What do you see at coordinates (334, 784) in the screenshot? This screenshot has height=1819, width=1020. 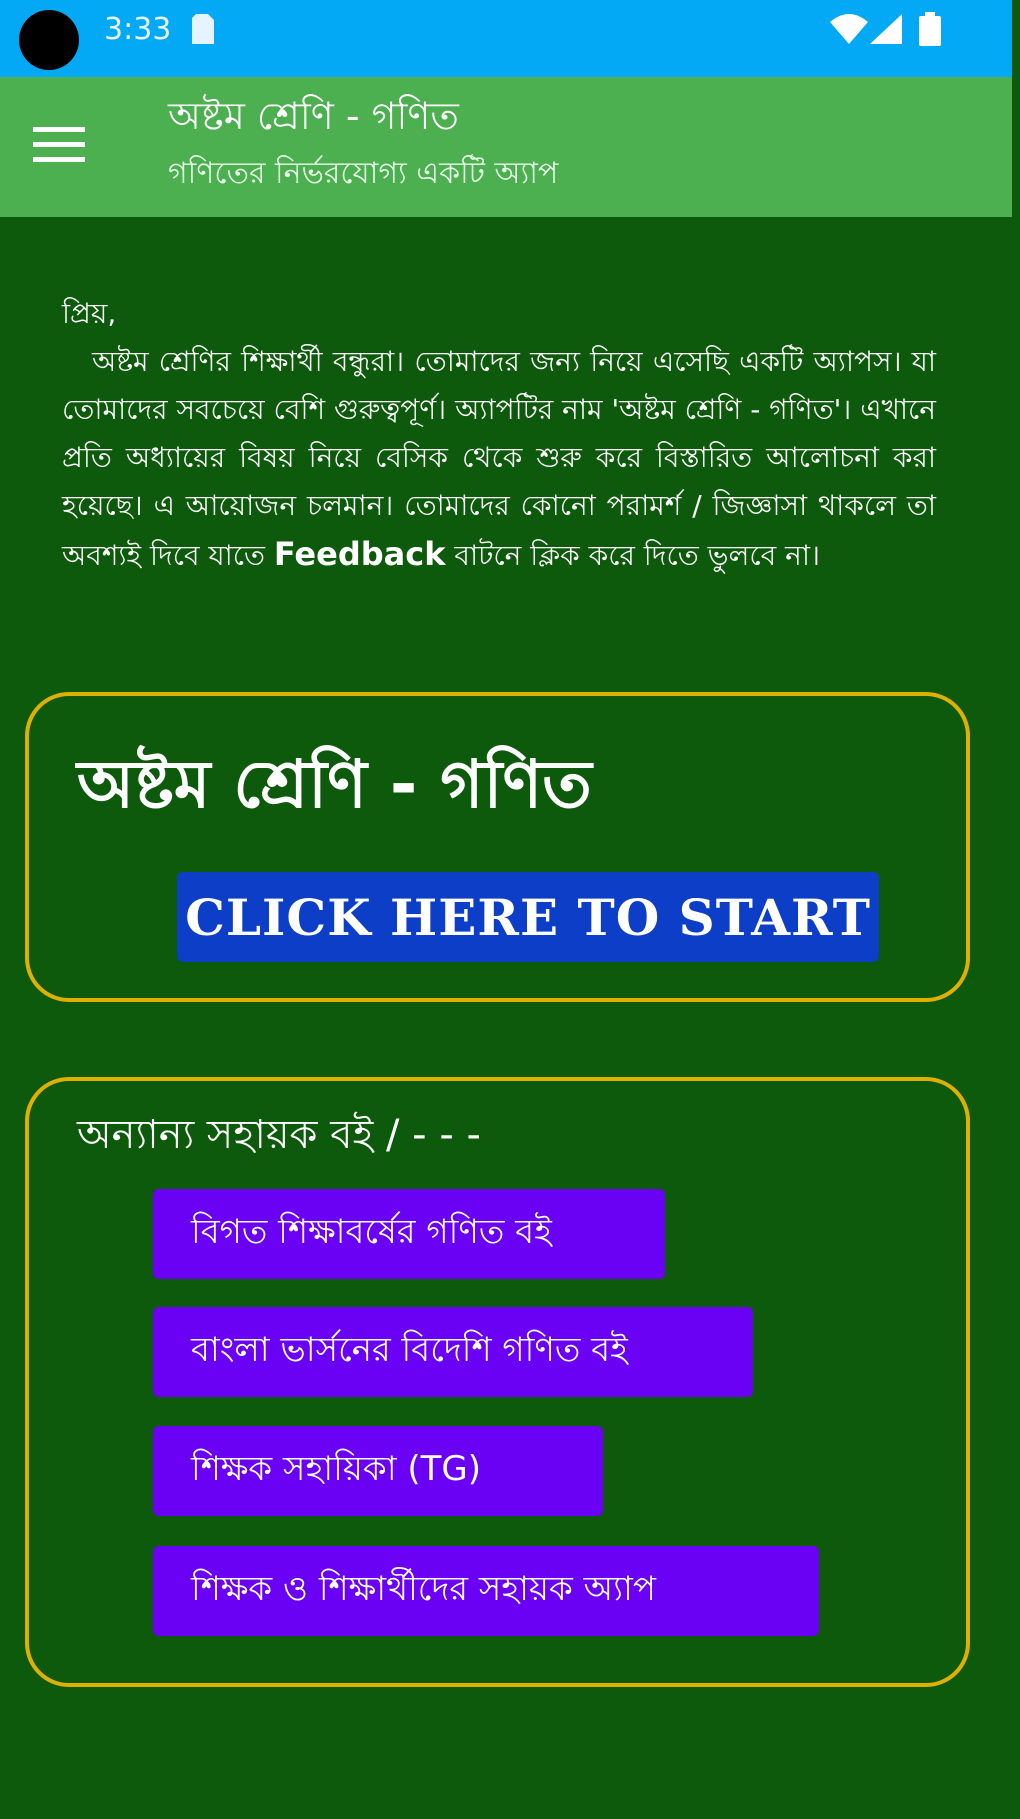 I see `main-card-title: অষ্টম শ্রেণি - গণিত` at bounding box center [334, 784].